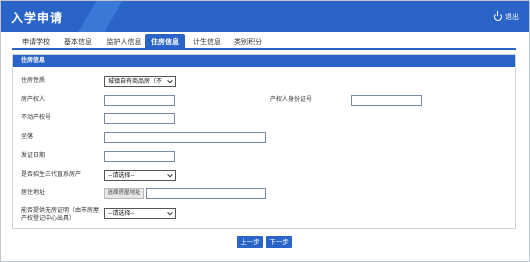 This screenshot has width=530, height=262. I want to click on location-label: 坐落, so click(27, 136).